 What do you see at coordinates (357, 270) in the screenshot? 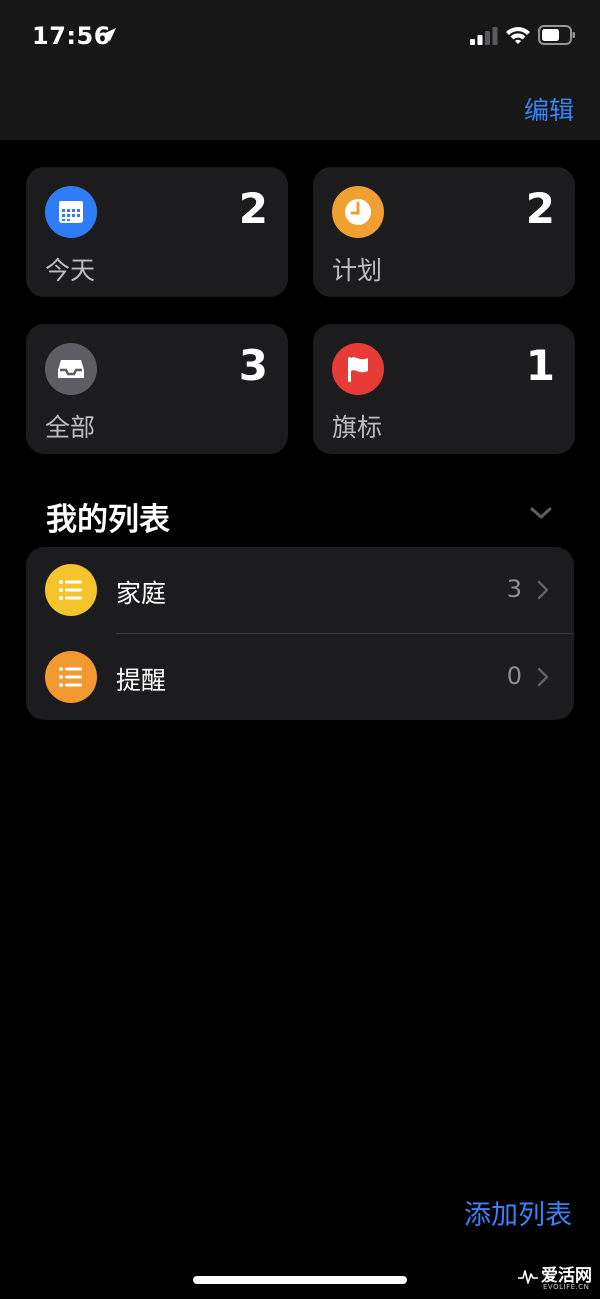
I see `scheduled-label: 计划` at bounding box center [357, 270].